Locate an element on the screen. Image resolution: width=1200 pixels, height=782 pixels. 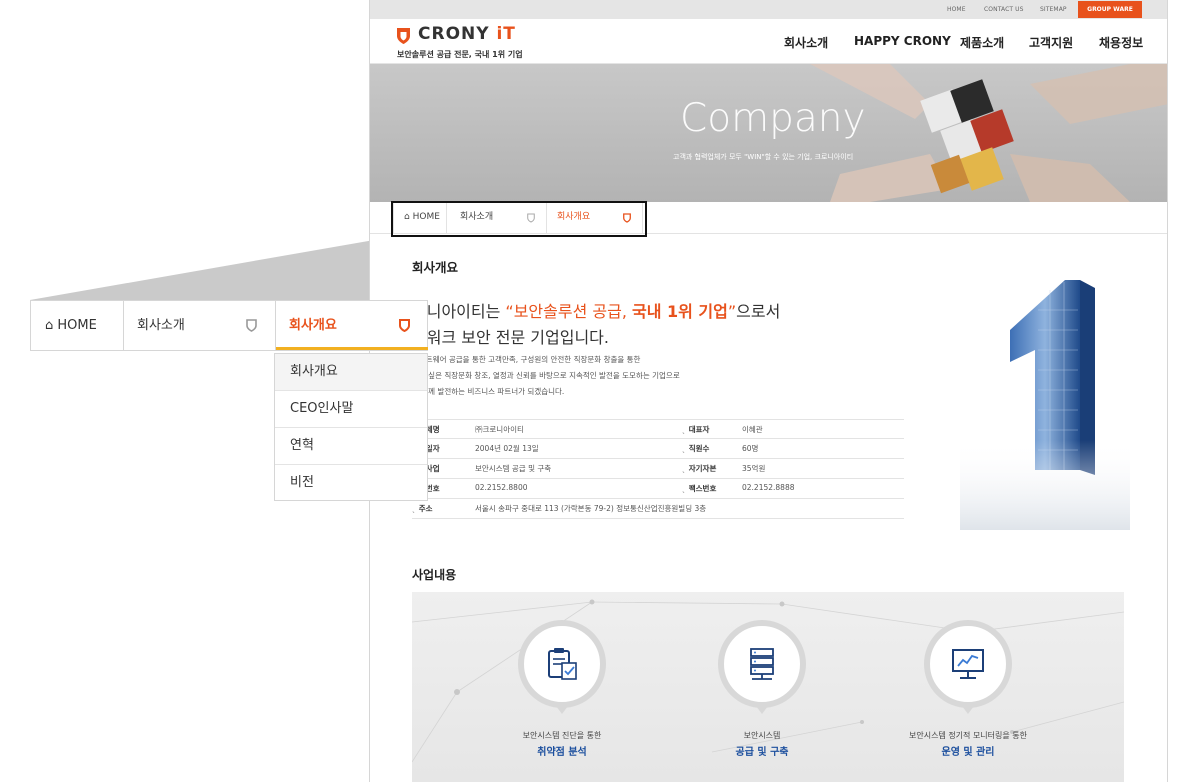
gnb-company: 회사소개 is located at coordinates (806, 42).